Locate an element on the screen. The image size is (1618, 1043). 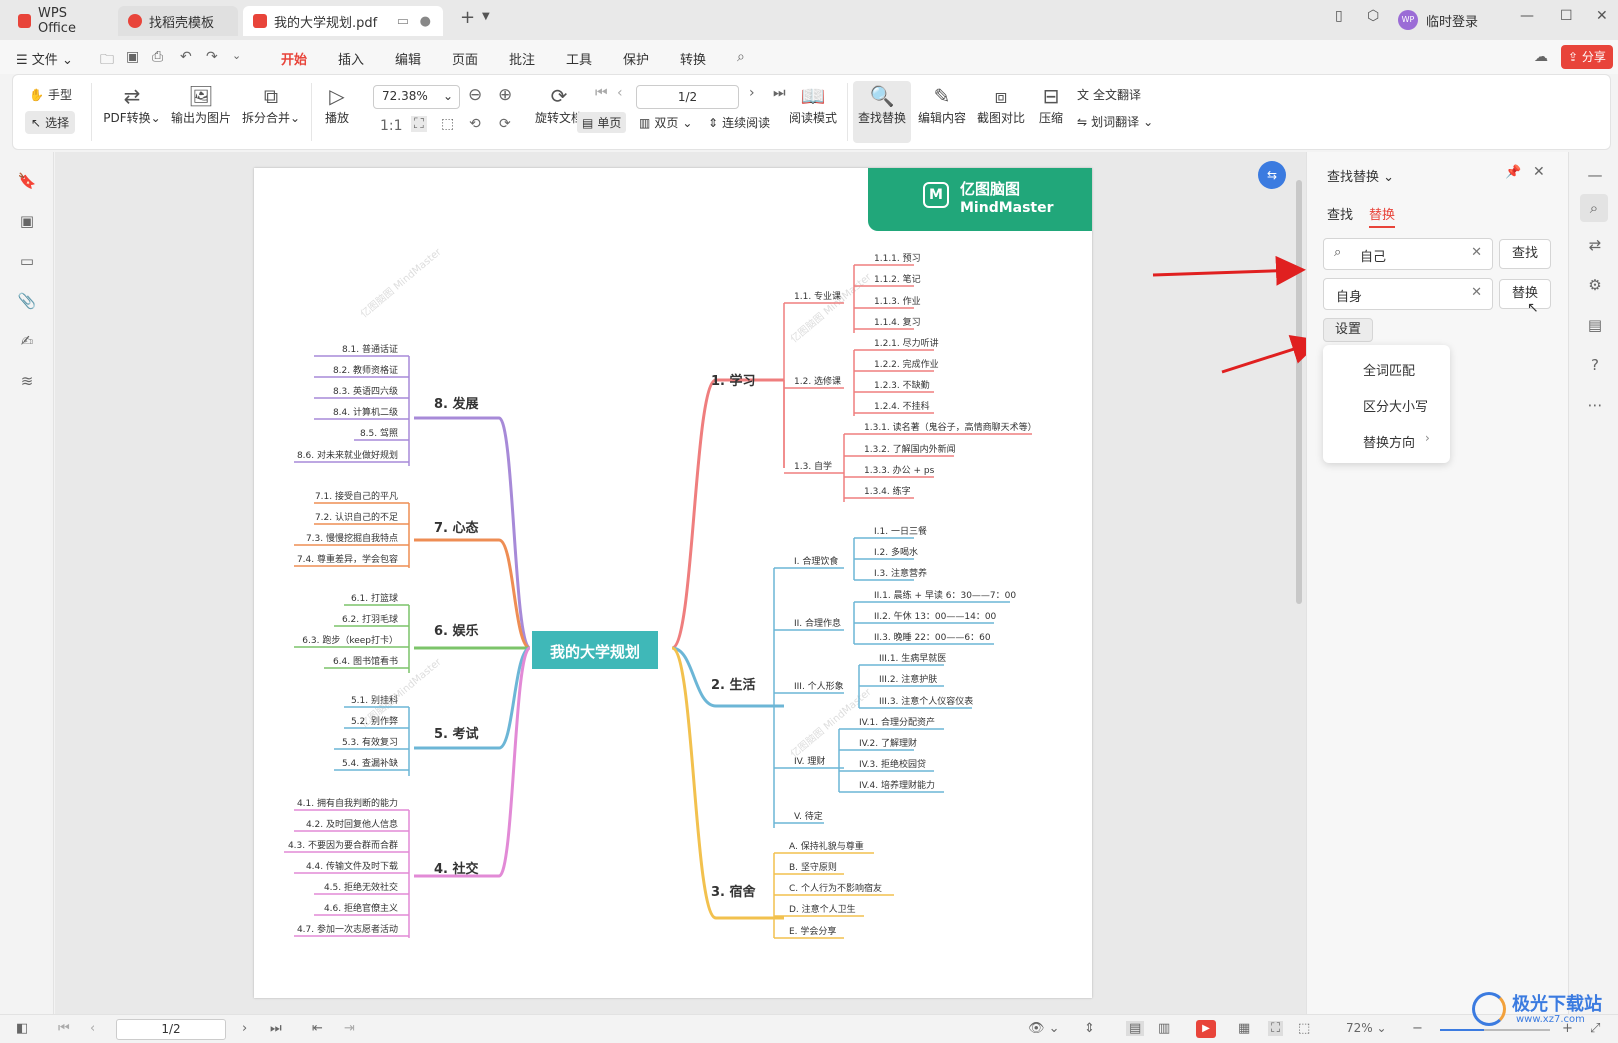
export-image-button: 🖼 输出为图片 is located at coordinates (201, 104).